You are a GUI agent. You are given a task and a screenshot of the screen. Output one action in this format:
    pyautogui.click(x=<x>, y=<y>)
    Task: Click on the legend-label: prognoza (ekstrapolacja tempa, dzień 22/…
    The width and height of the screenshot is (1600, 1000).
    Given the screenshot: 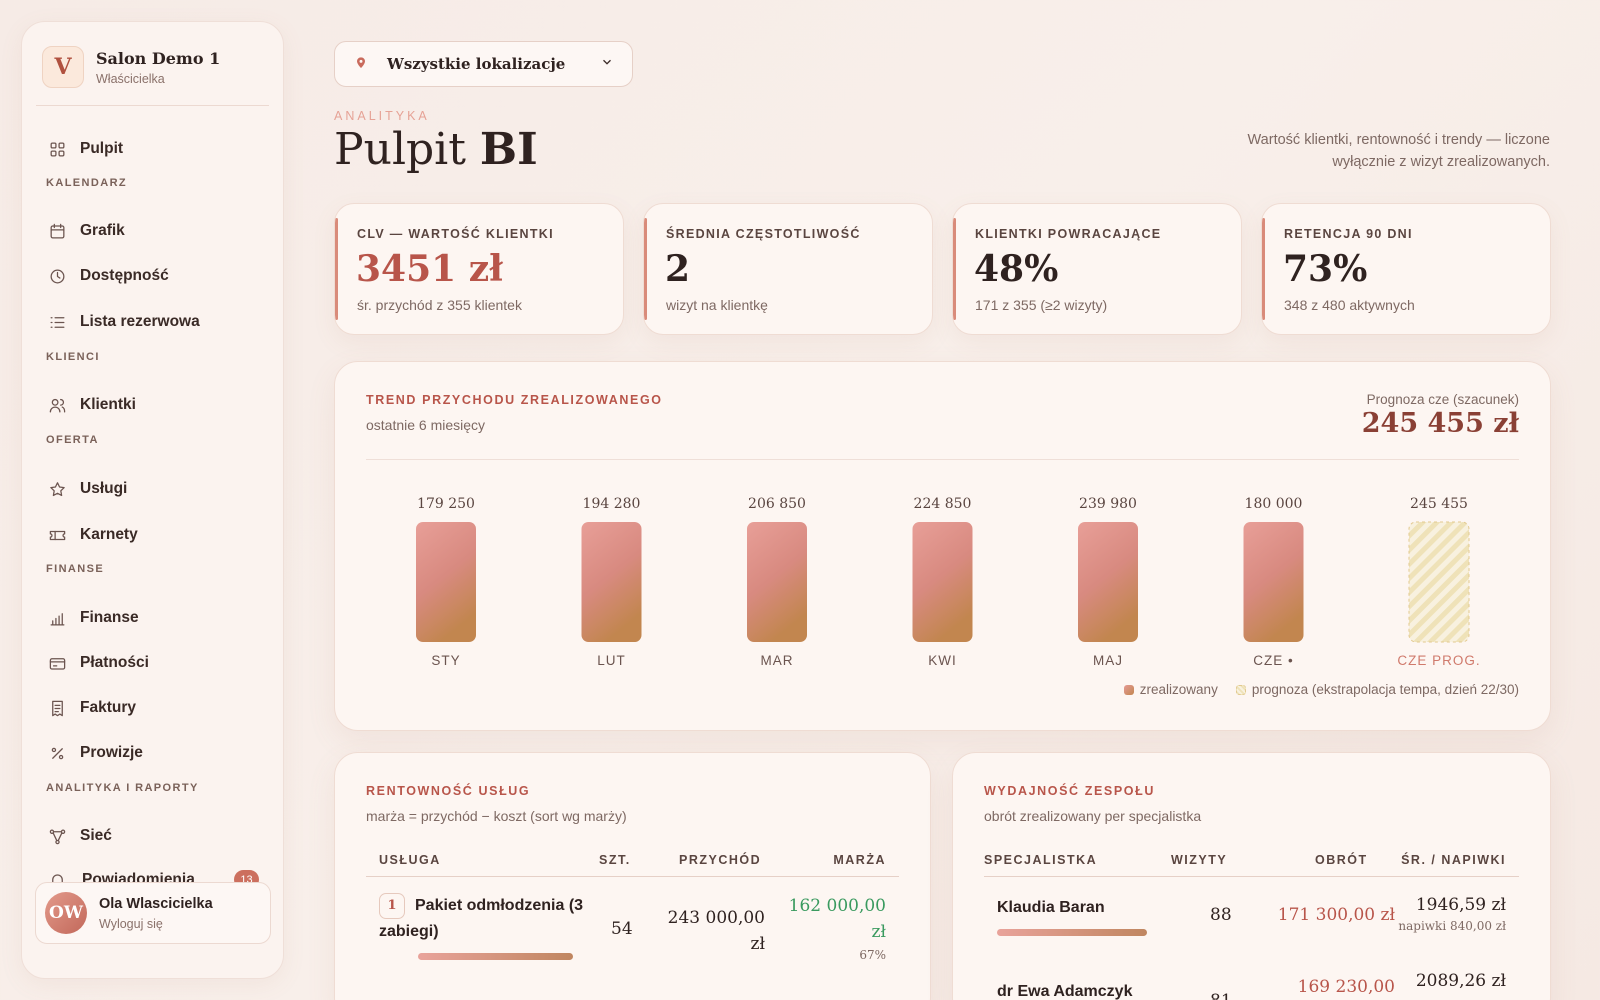 What is the action you would take?
    pyautogui.click(x=1385, y=689)
    